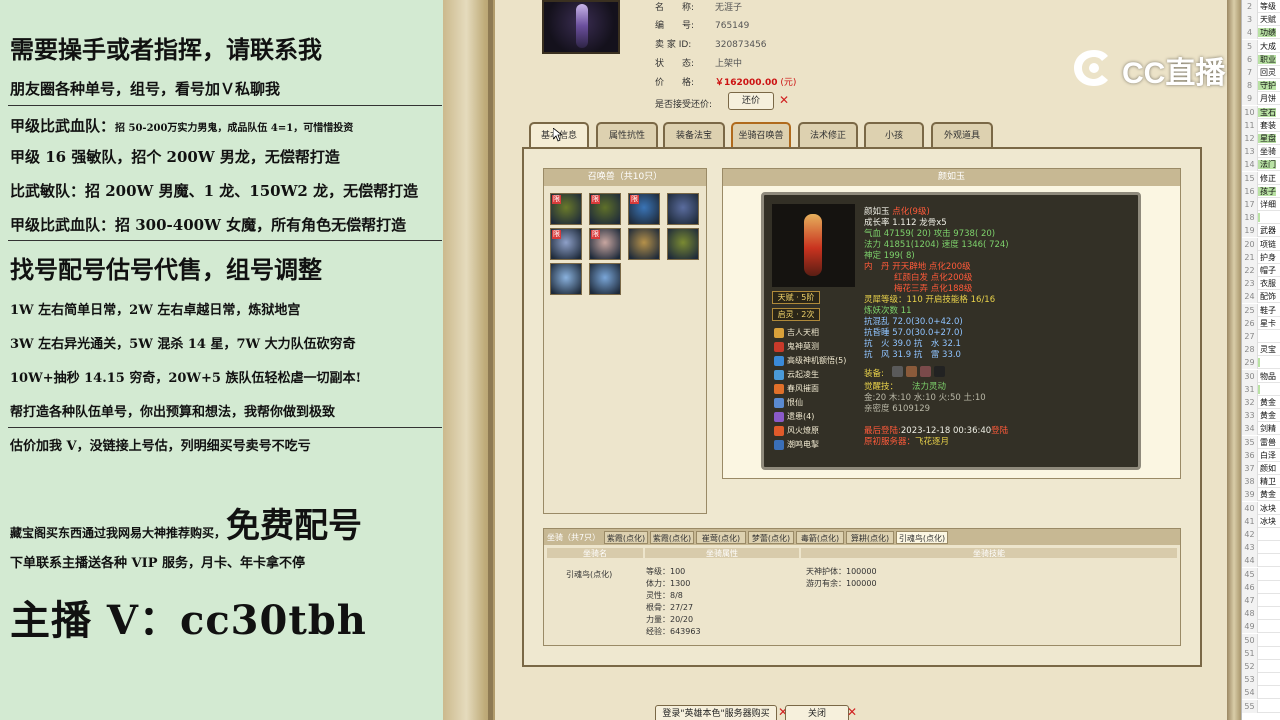  I want to click on spreadsheet-row: 53, so click(1261, 680).